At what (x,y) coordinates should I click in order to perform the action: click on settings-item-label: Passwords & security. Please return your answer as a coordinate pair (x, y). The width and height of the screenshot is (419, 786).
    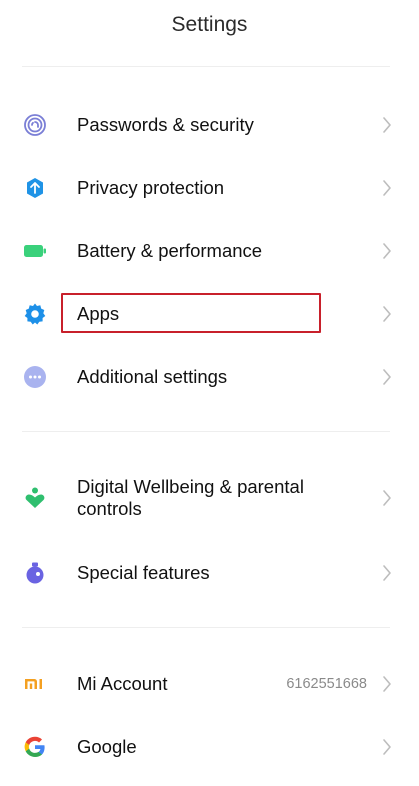
    Looking at the image, I should click on (165, 124).